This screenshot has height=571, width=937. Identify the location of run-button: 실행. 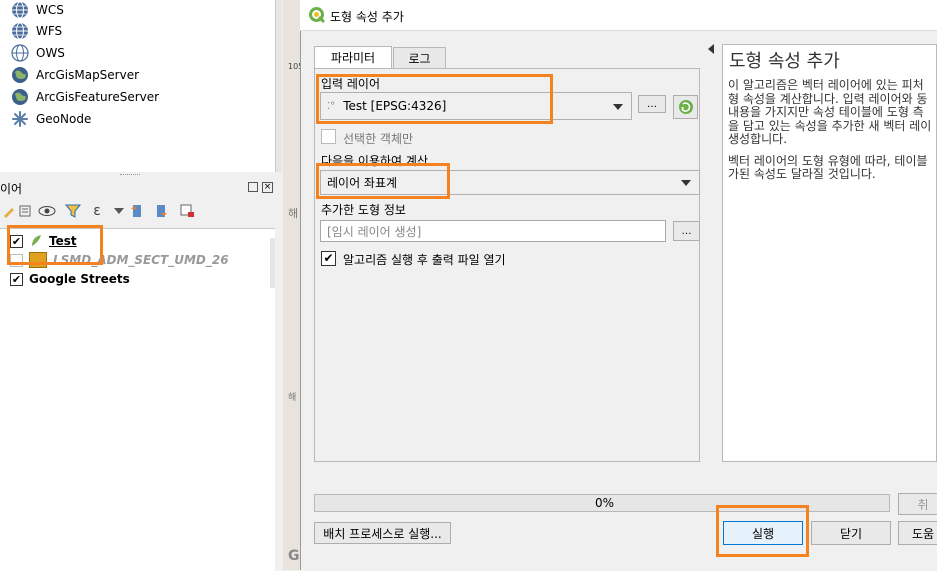
(763, 533).